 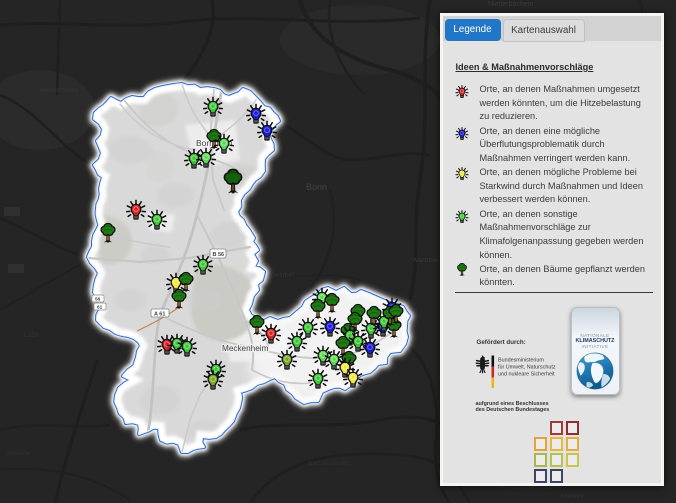 What do you see at coordinates (245, 348) in the screenshot?
I see `svg-text: Meckenheim` at bounding box center [245, 348].